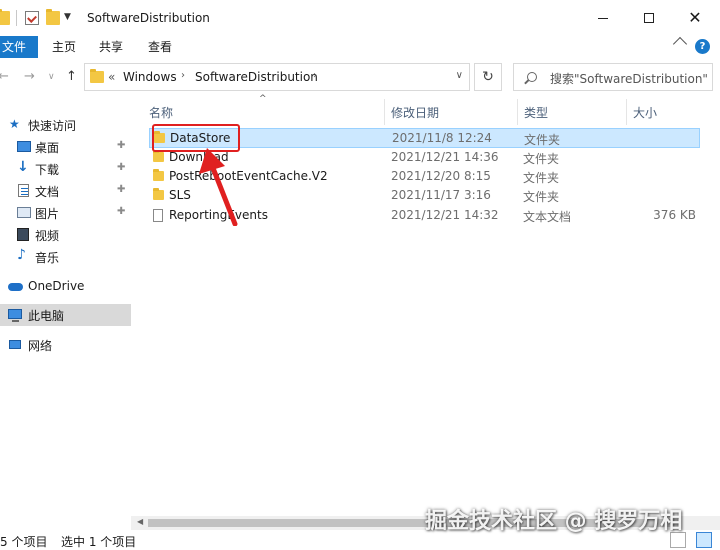 Image resolution: width=720 pixels, height=550 pixels. I want to click on sidebar-item-label: 图片, so click(47, 214).